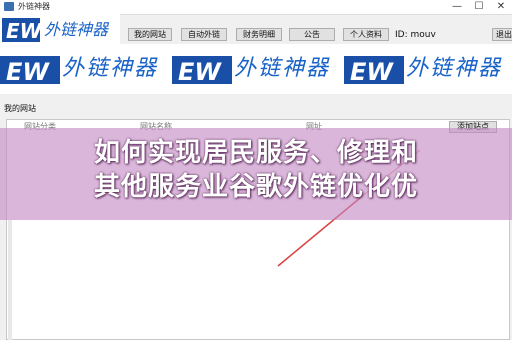 The image size is (512, 340). Describe the element at coordinates (255, 153) in the screenshot. I see `headline-line-1: 如何实现居民服务、修理和` at that location.